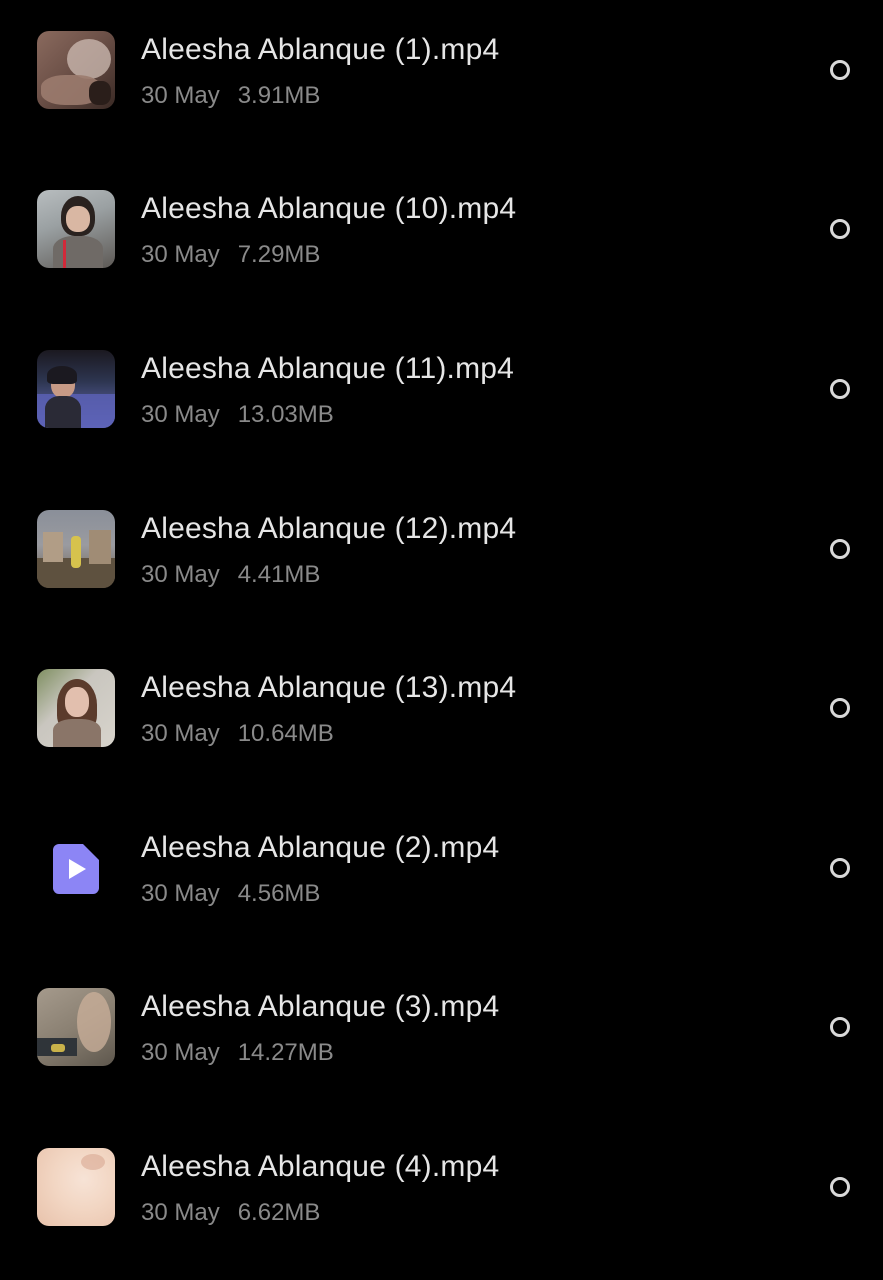  What do you see at coordinates (230, 894) in the screenshot?
I see `file-meta: 30 May 4.56MB` at bounding box center [230, 894].